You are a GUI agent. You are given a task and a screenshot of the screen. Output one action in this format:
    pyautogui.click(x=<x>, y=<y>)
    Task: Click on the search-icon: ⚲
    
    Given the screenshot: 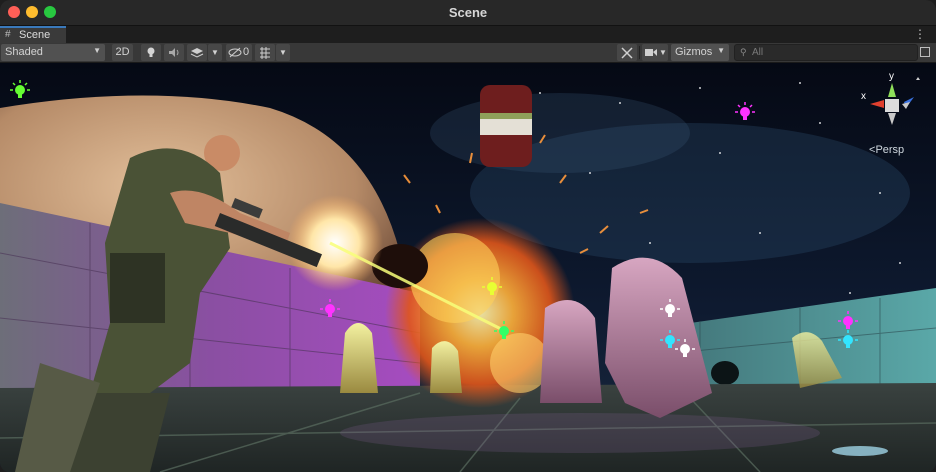 What is the action you would take?
    pyautogui.click(x=743, y=52)
    